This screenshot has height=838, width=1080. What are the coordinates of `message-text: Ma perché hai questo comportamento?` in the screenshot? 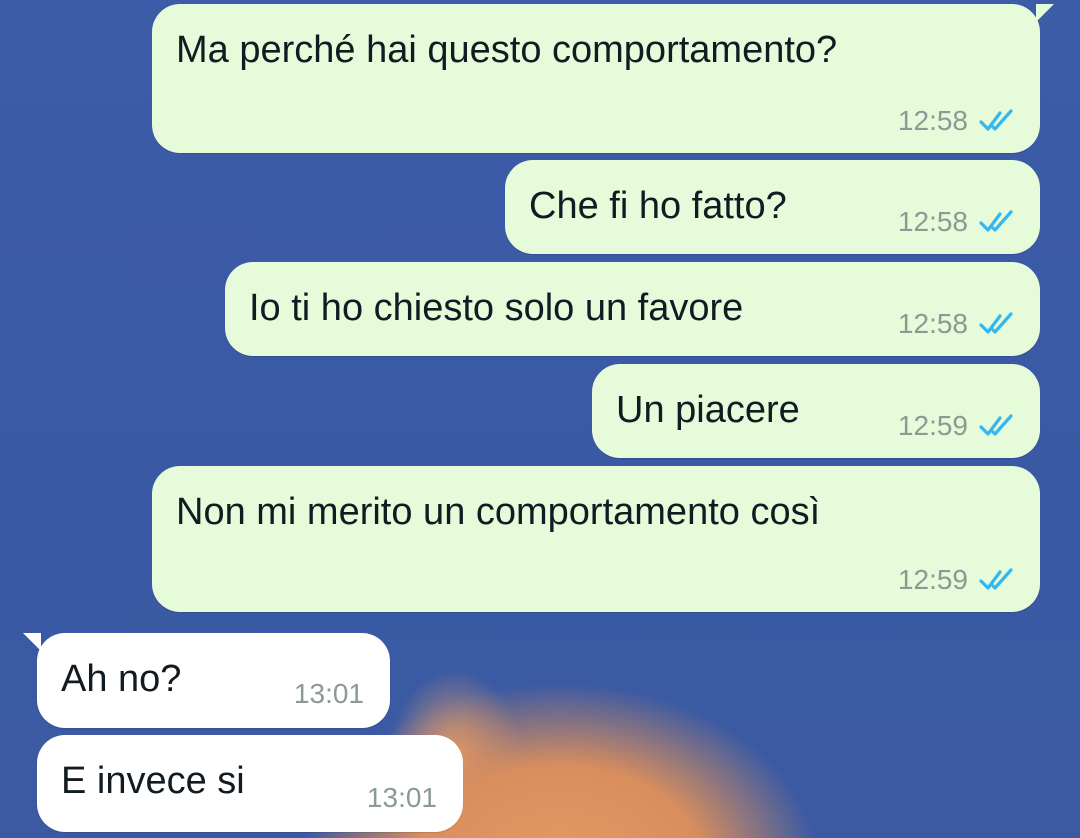 It's located at (507, 50).